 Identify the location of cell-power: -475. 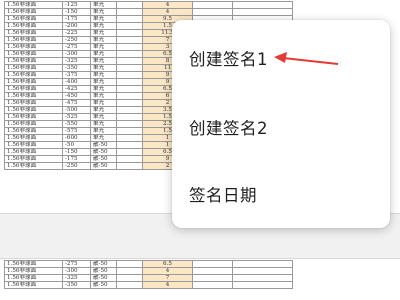
(76, 103).